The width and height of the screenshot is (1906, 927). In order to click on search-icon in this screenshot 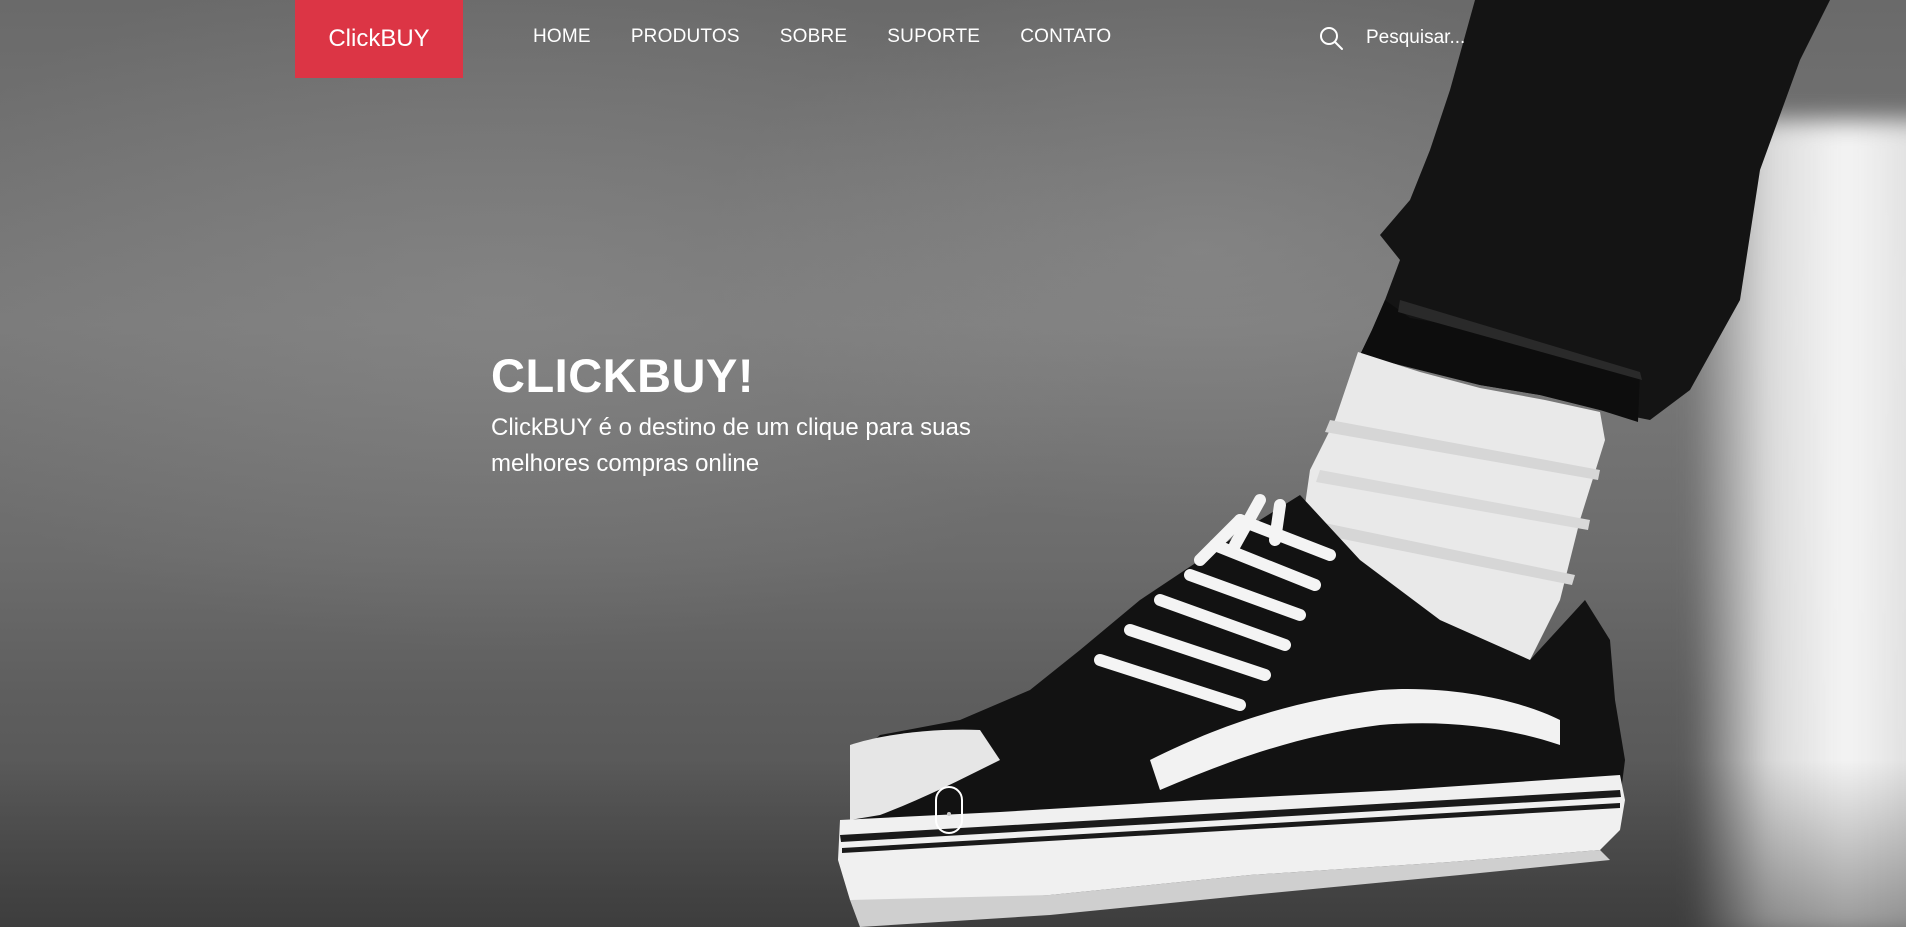, I will do `click(1331, 38)`.